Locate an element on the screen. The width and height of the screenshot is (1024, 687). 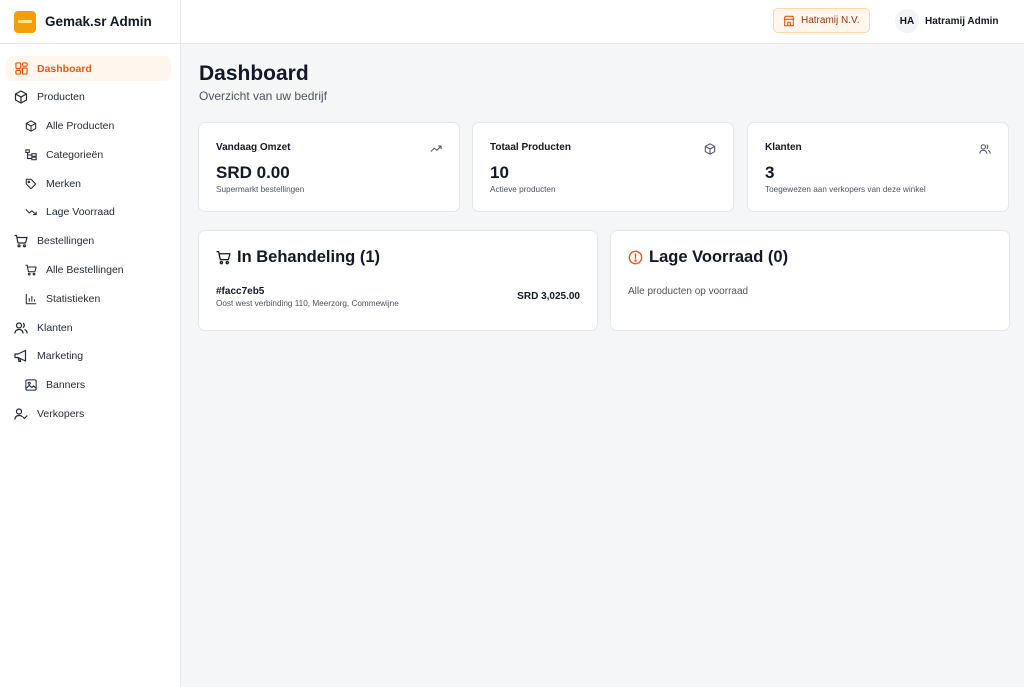
sidebar-item-label: Alle Bestellingen is located at coordinates (85, 270).